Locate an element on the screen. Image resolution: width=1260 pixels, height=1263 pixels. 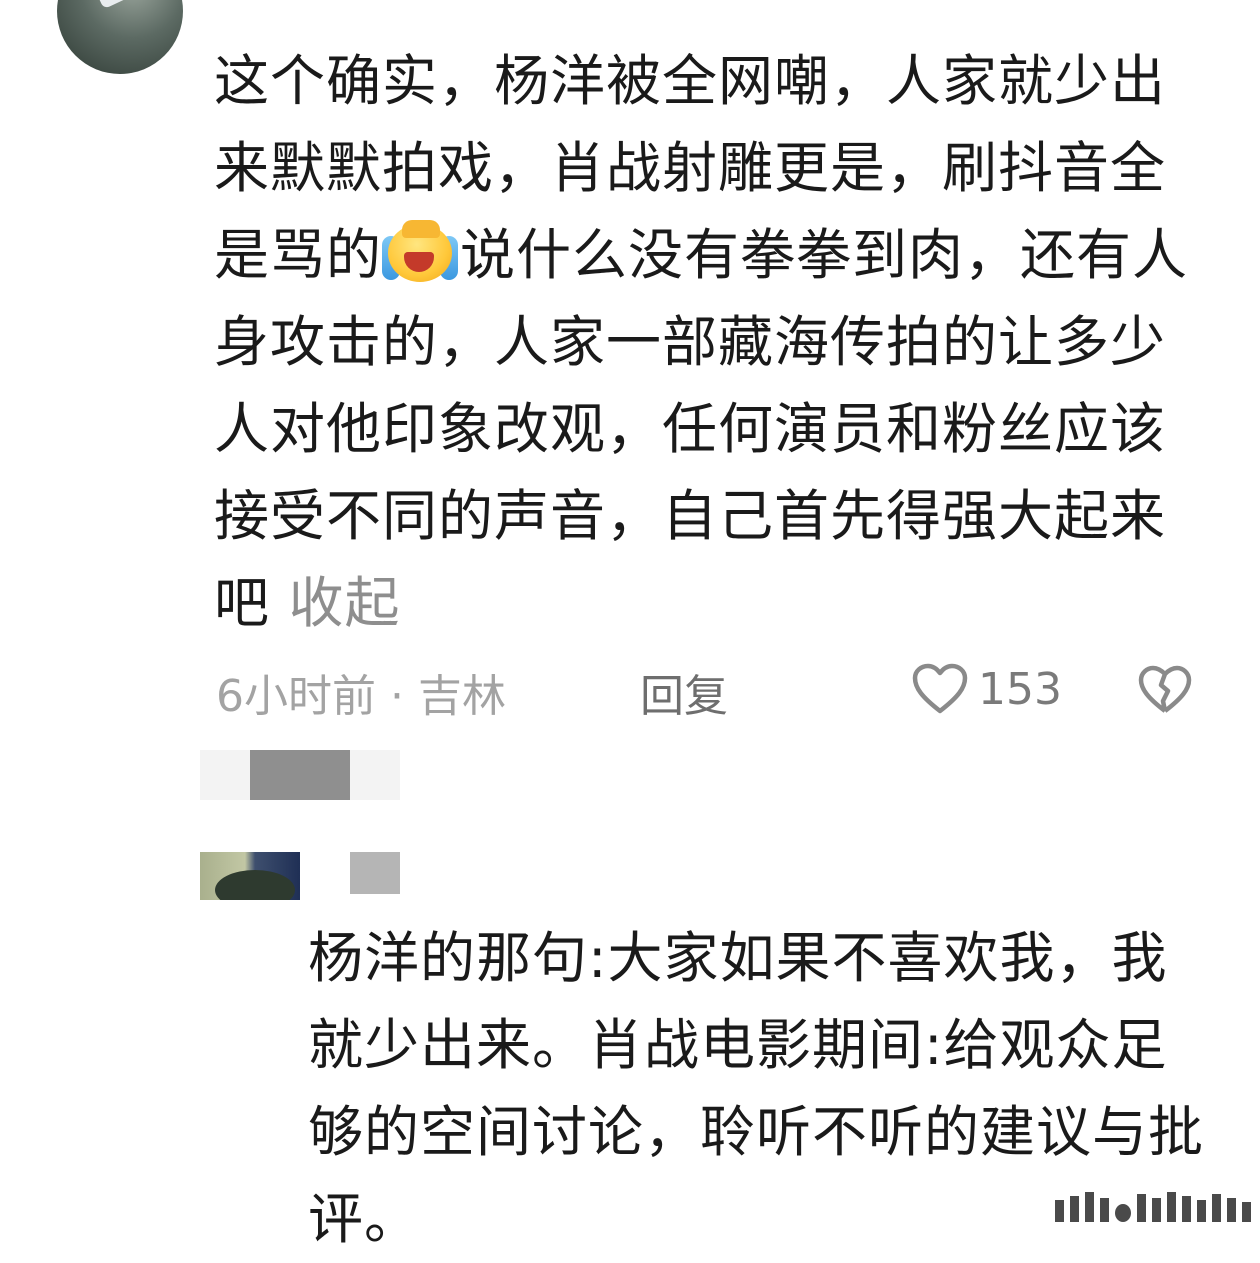
broken-heart-icon is located at coordinates (1165, 689).